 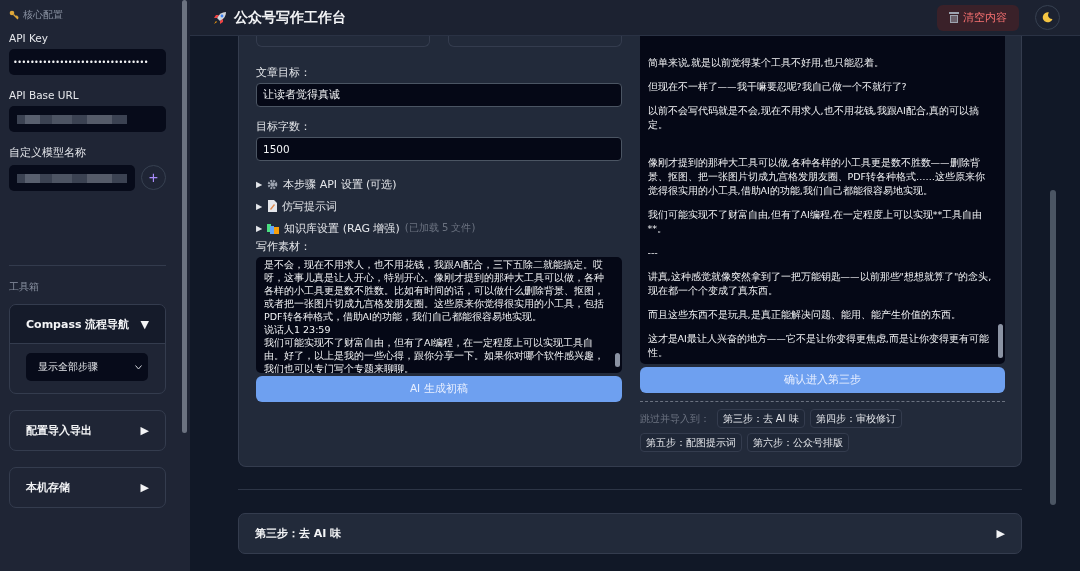 What do you see at coordinates (273, 228) in the screenshot?
I see `books-icon` at bounding box center [273, 228].